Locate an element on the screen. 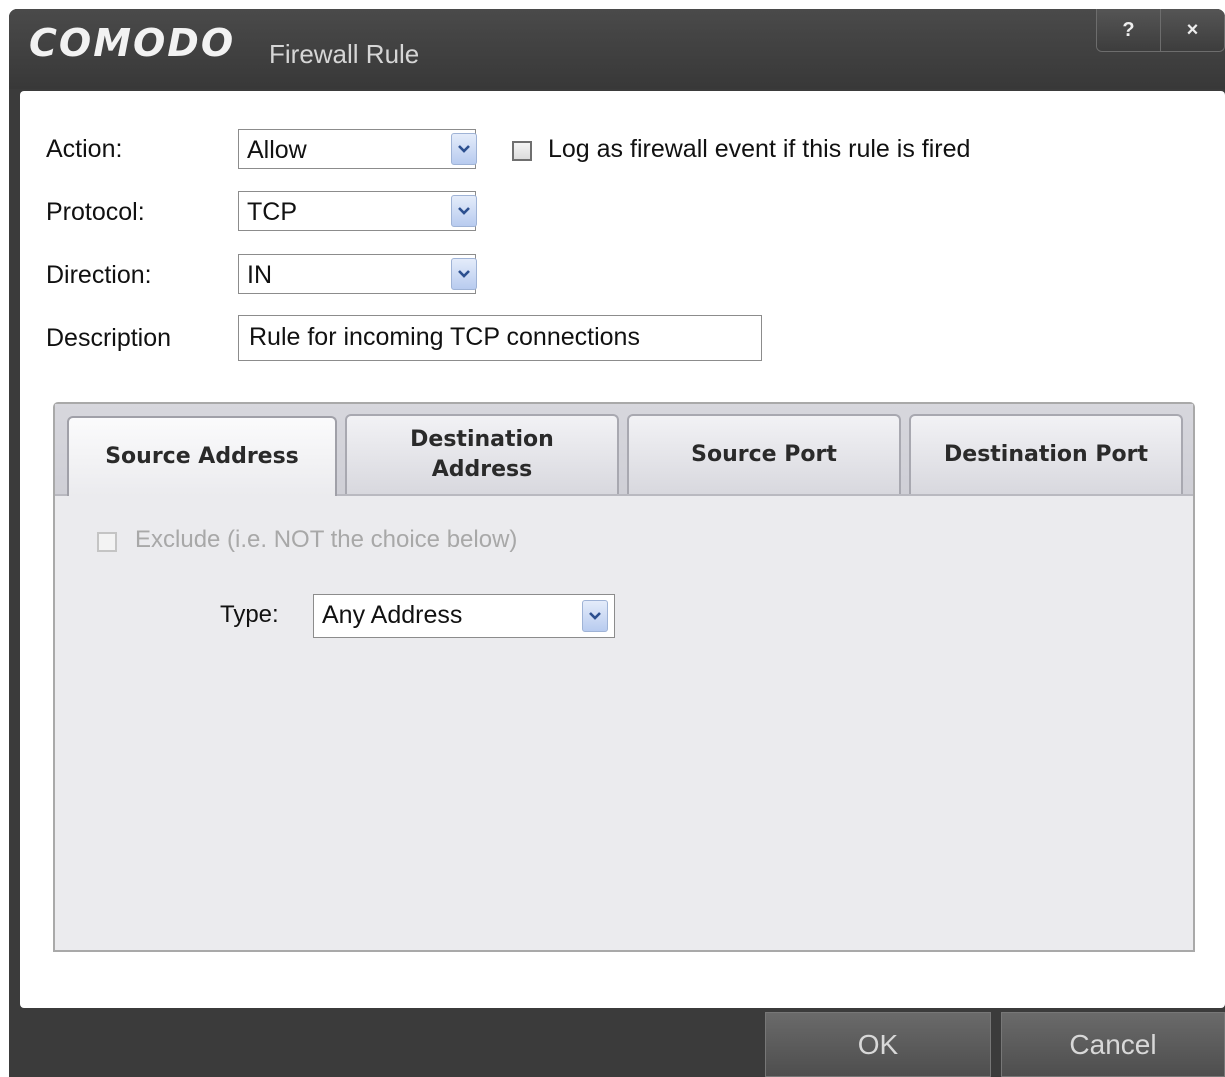  type-value: Any Address is located at coordinates (392, 615).